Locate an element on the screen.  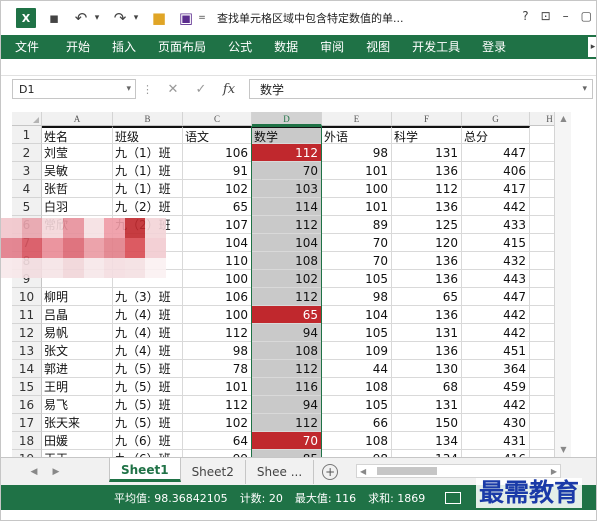
tab-formulas: 公式 is located at coordinates (240, 47).